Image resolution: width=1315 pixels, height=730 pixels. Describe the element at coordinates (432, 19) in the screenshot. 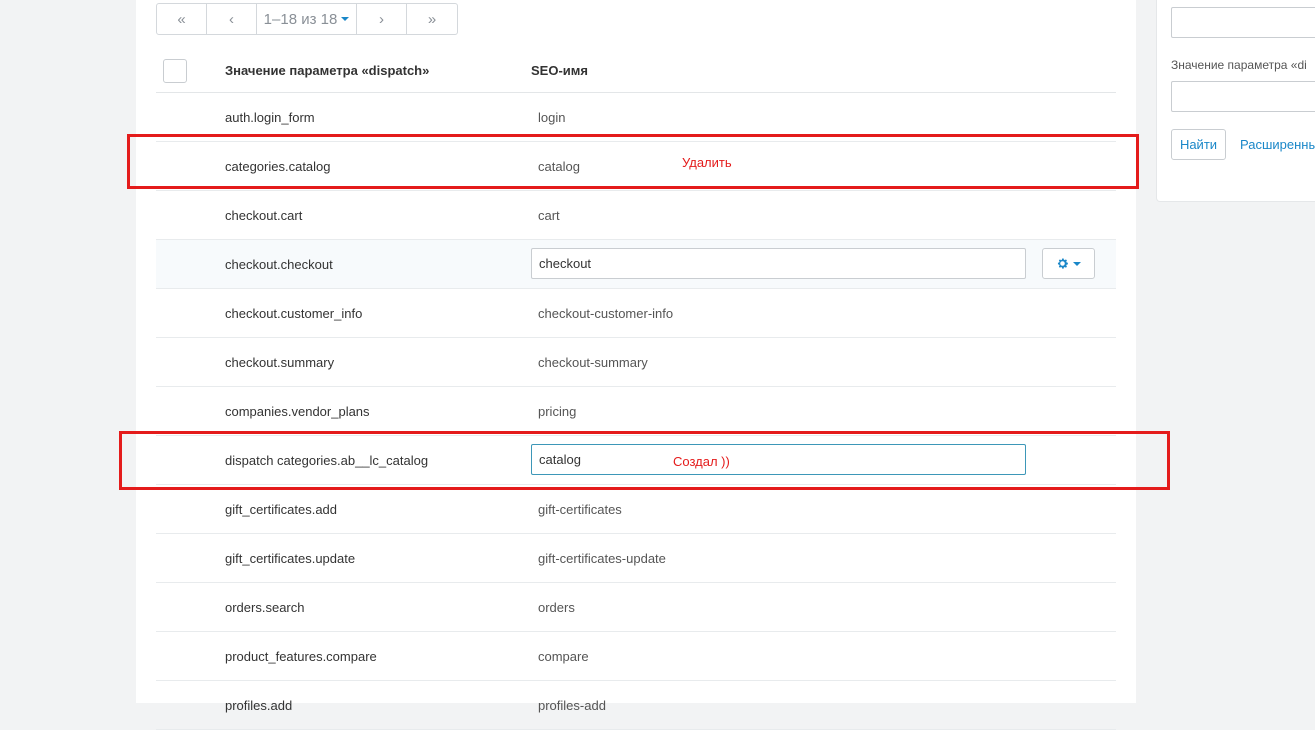

I see `last-page-button: »` at that location.